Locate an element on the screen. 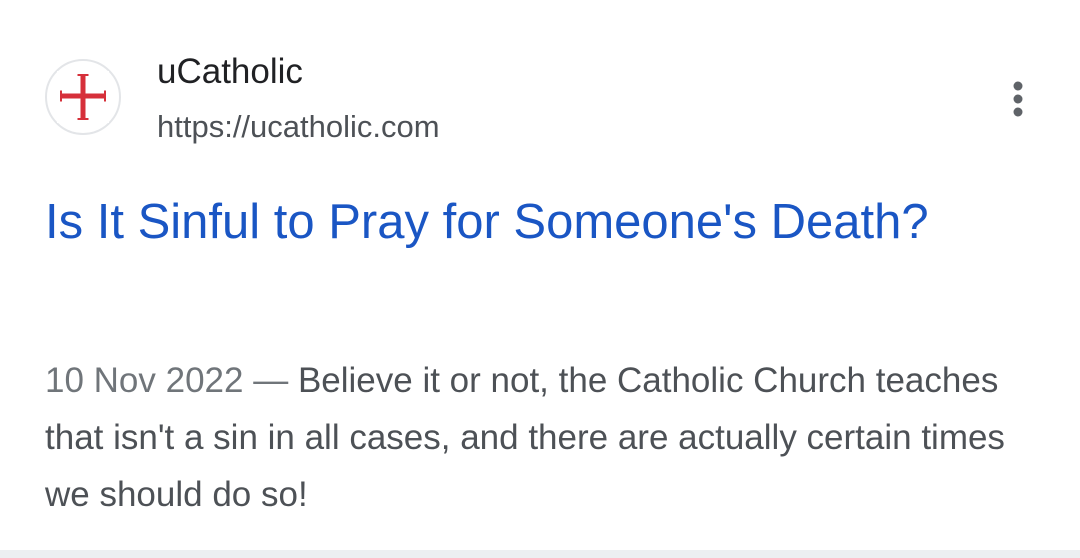 The width and height of the screenshot is (1080, 558). site-name: uCatholic is located at coordinates (230, 72).